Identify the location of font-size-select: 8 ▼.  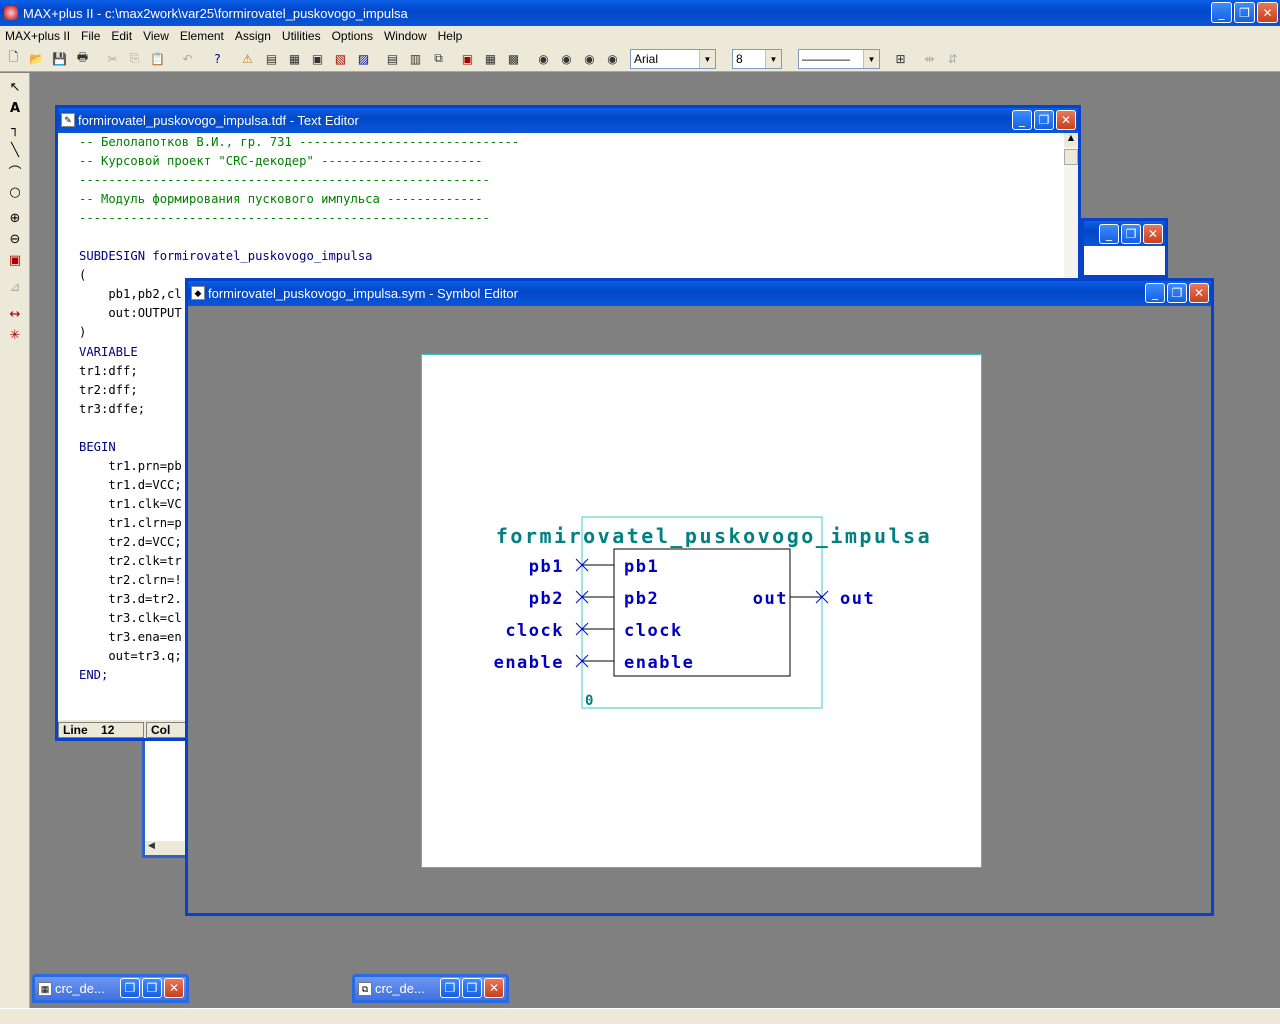
(757, 59).